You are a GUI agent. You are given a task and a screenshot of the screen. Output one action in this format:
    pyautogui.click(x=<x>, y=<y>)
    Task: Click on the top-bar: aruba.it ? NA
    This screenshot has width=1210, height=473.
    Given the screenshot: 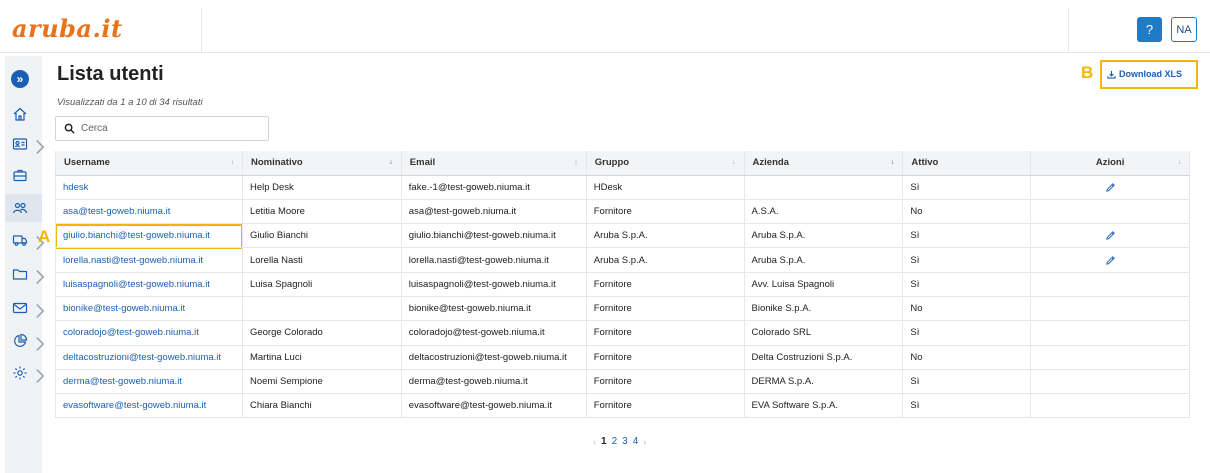 What is the action you would take?
    pyautogui.click(x=605, y=26)
    